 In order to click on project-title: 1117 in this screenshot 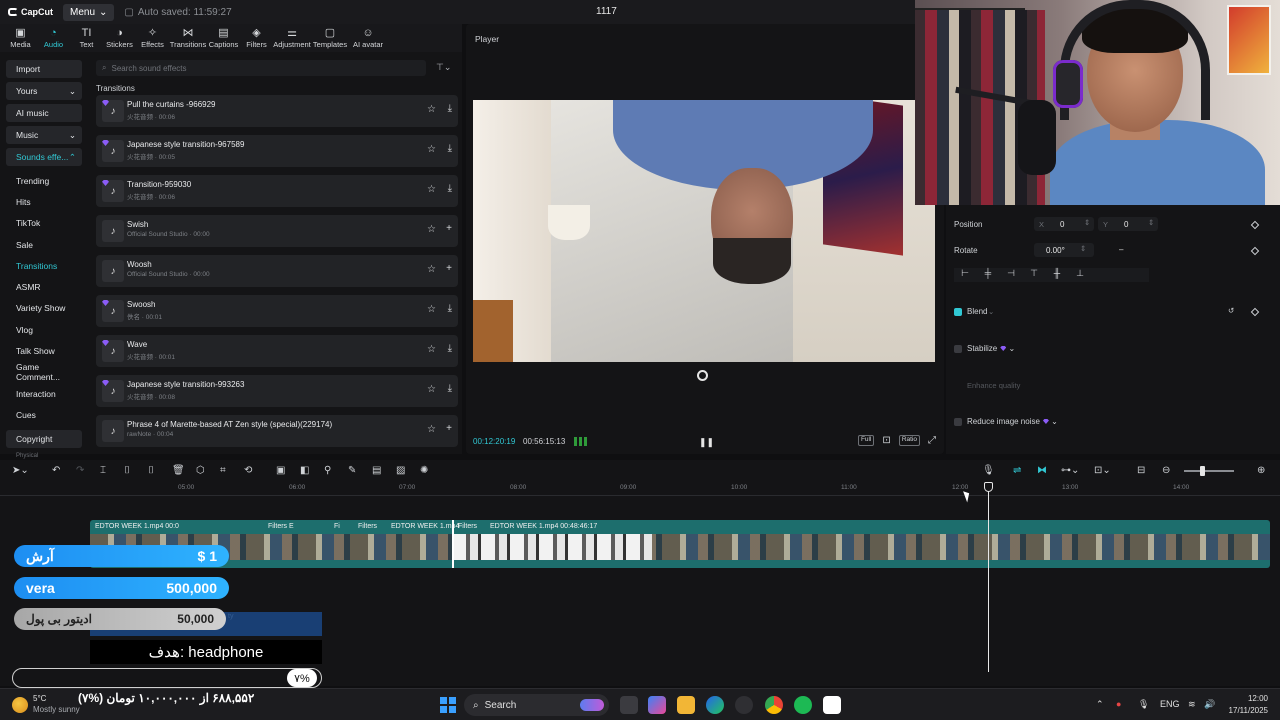, I will do `click(606, 11)`.